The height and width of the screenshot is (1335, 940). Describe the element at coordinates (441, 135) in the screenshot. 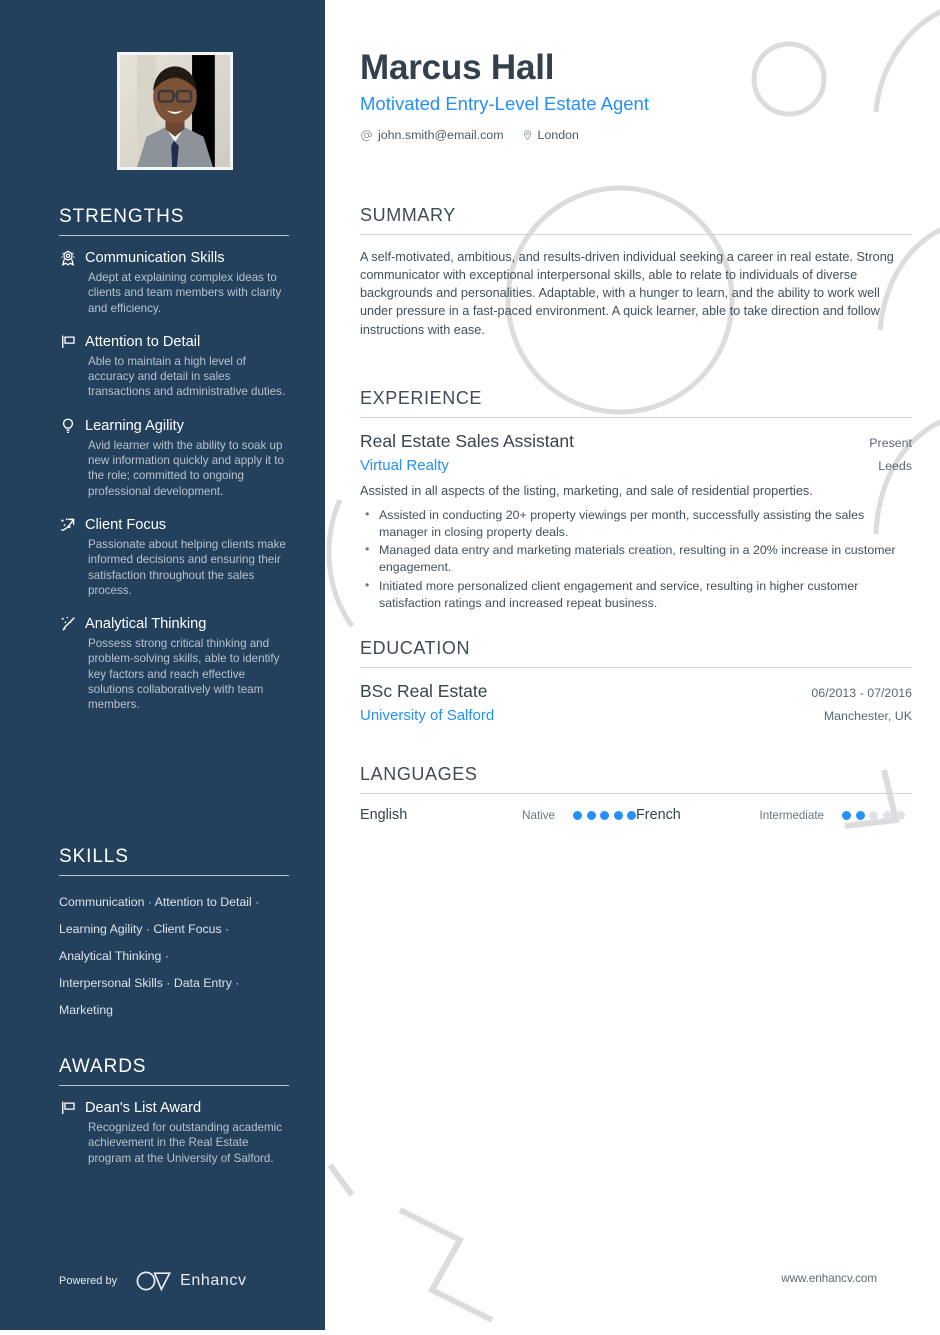

I see `contact-email-value: john.smith@email.com` at that location.